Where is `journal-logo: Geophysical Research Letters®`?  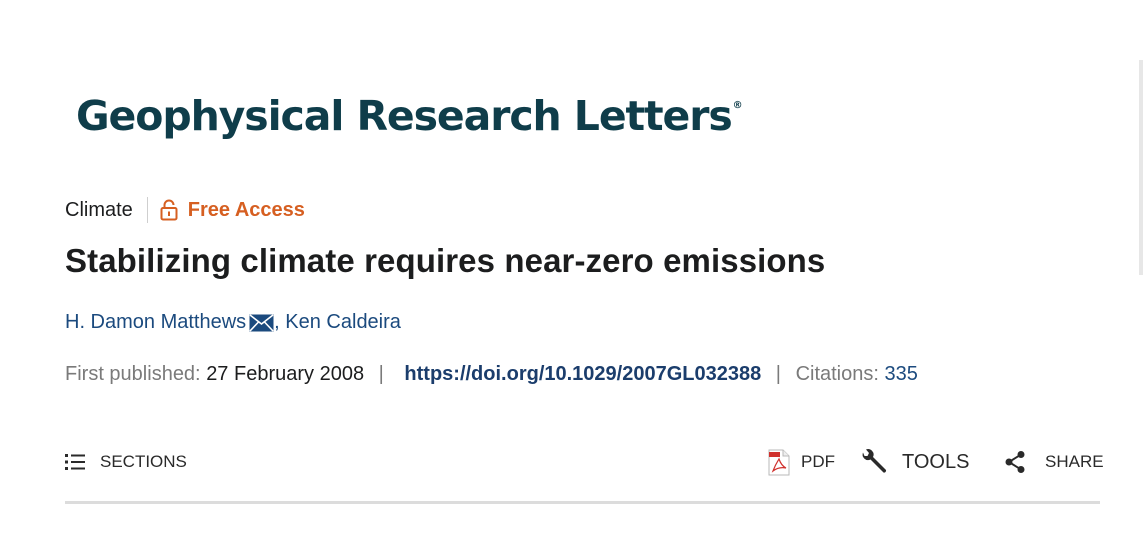 journal-logo: Geophysical Research Letters® is located at coordinates (409, 116).